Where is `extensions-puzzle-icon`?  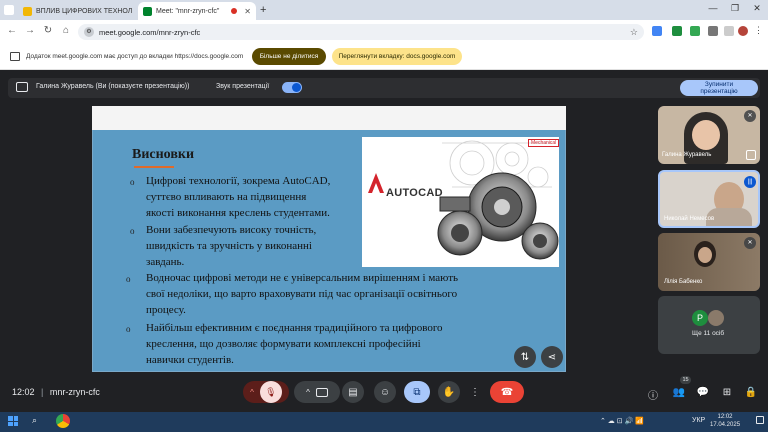 extensions-puzzle-icon is located at coordinates (713, 31).